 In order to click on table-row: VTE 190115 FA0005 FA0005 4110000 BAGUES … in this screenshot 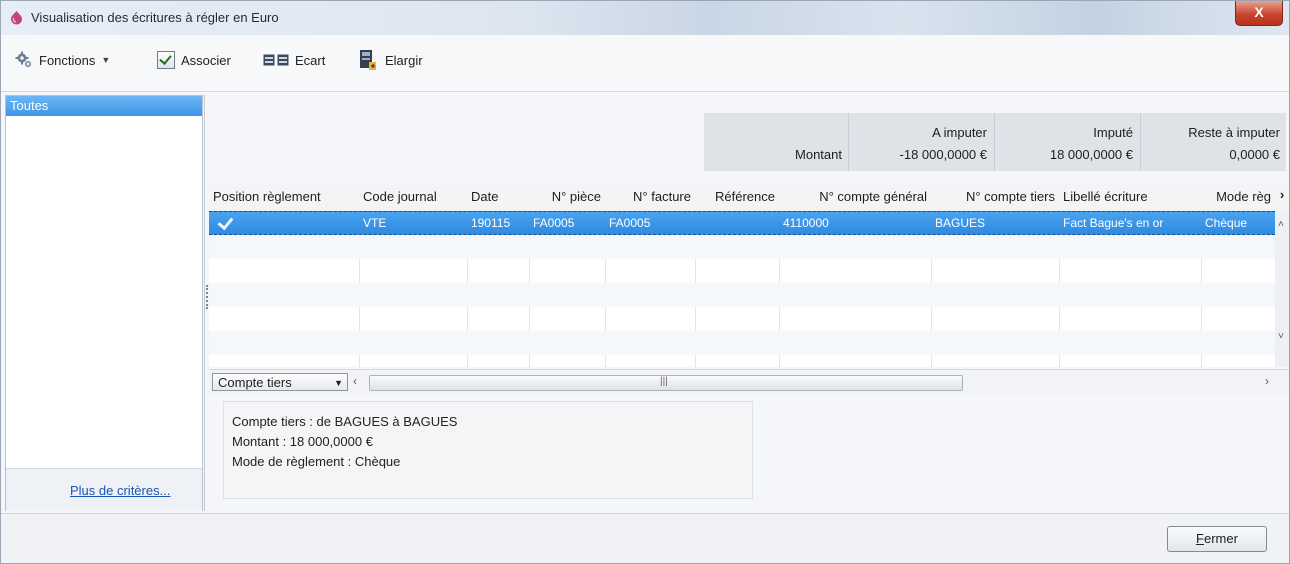, I will do `click(742, 223)`.